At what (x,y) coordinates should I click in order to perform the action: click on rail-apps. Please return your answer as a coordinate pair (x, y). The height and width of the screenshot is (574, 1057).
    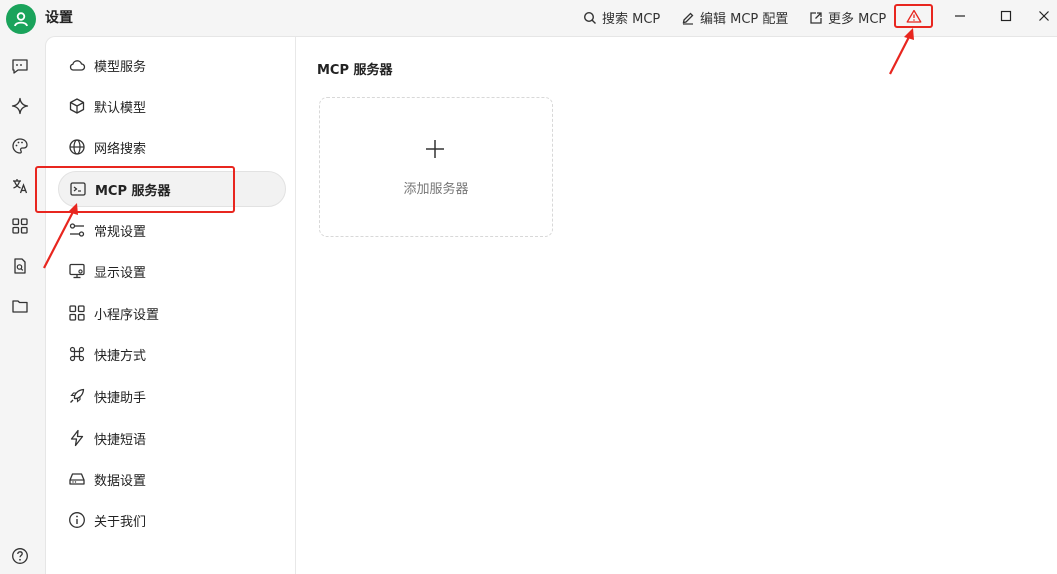
    Looking at the image, I should click on (20, 226).